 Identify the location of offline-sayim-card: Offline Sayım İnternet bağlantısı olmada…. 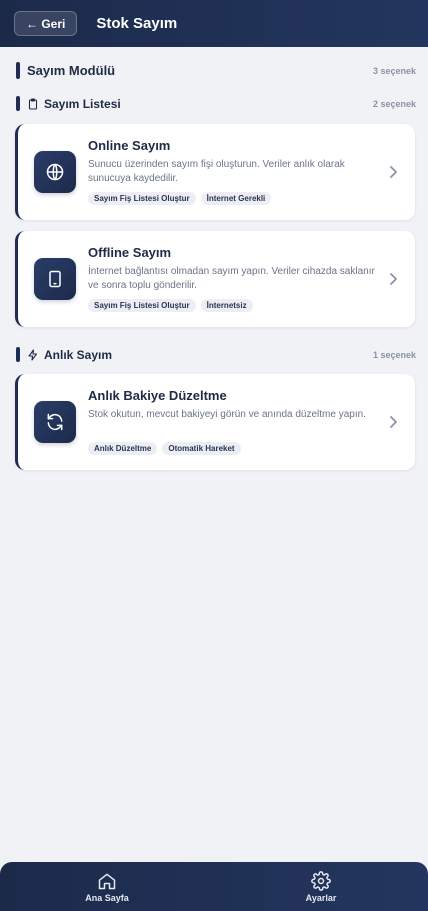
(215, 279).